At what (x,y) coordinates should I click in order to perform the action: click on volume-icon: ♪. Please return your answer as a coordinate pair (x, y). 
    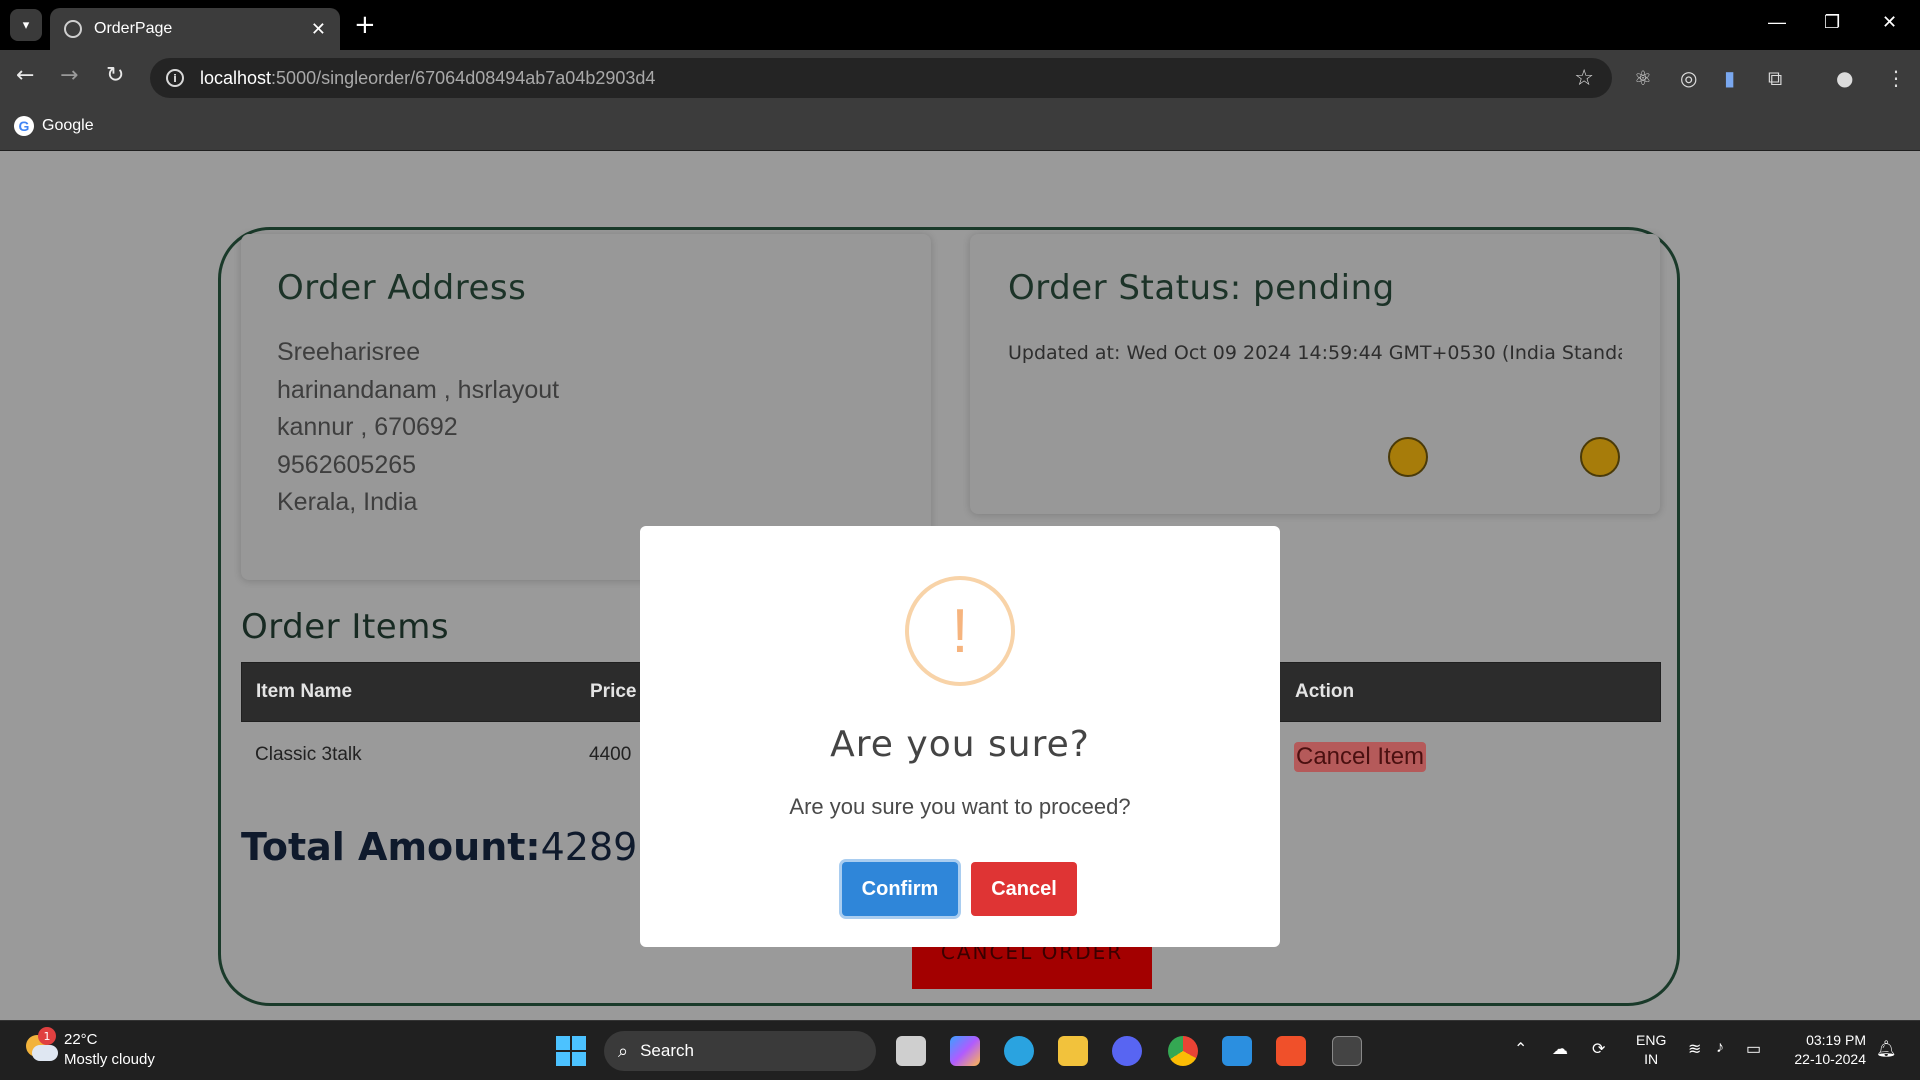
    Looking at the image, I should click on (1720, 1048).